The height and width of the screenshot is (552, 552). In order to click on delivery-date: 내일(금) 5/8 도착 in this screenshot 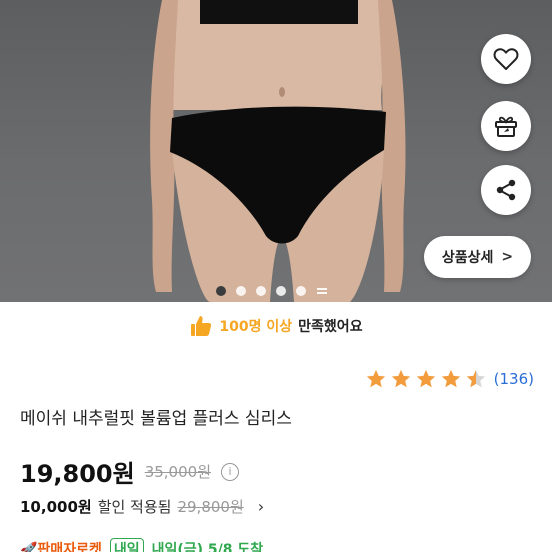, I will do `click(207, 547)`.